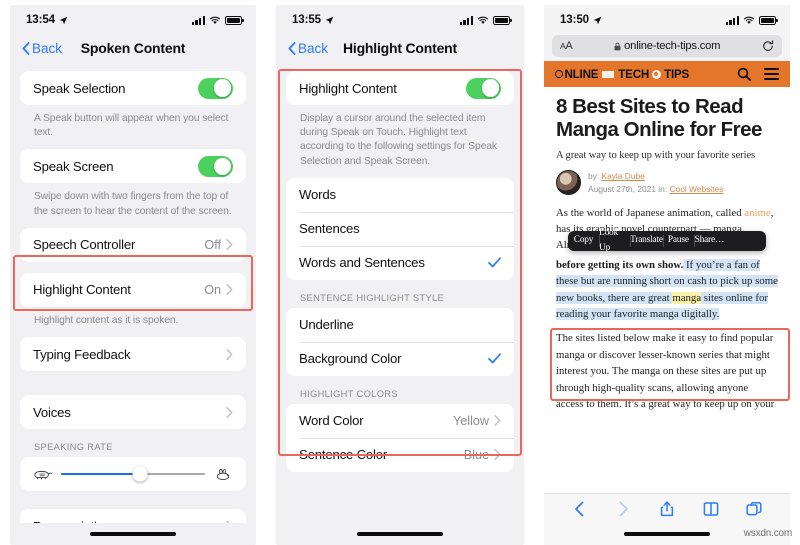 This screenshot has width=800, height=545. I want to click on row-label: Words, so click(317, 195).